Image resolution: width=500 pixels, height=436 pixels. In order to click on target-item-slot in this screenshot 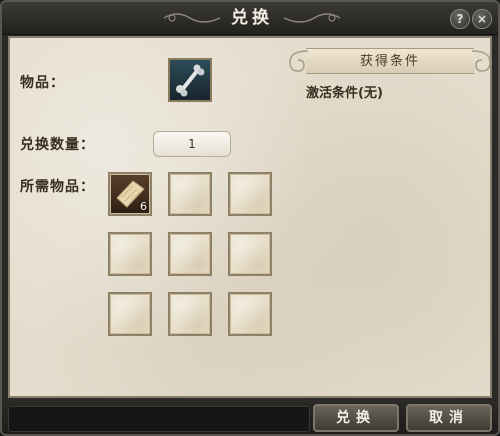, I will do `click(190, 80)`.